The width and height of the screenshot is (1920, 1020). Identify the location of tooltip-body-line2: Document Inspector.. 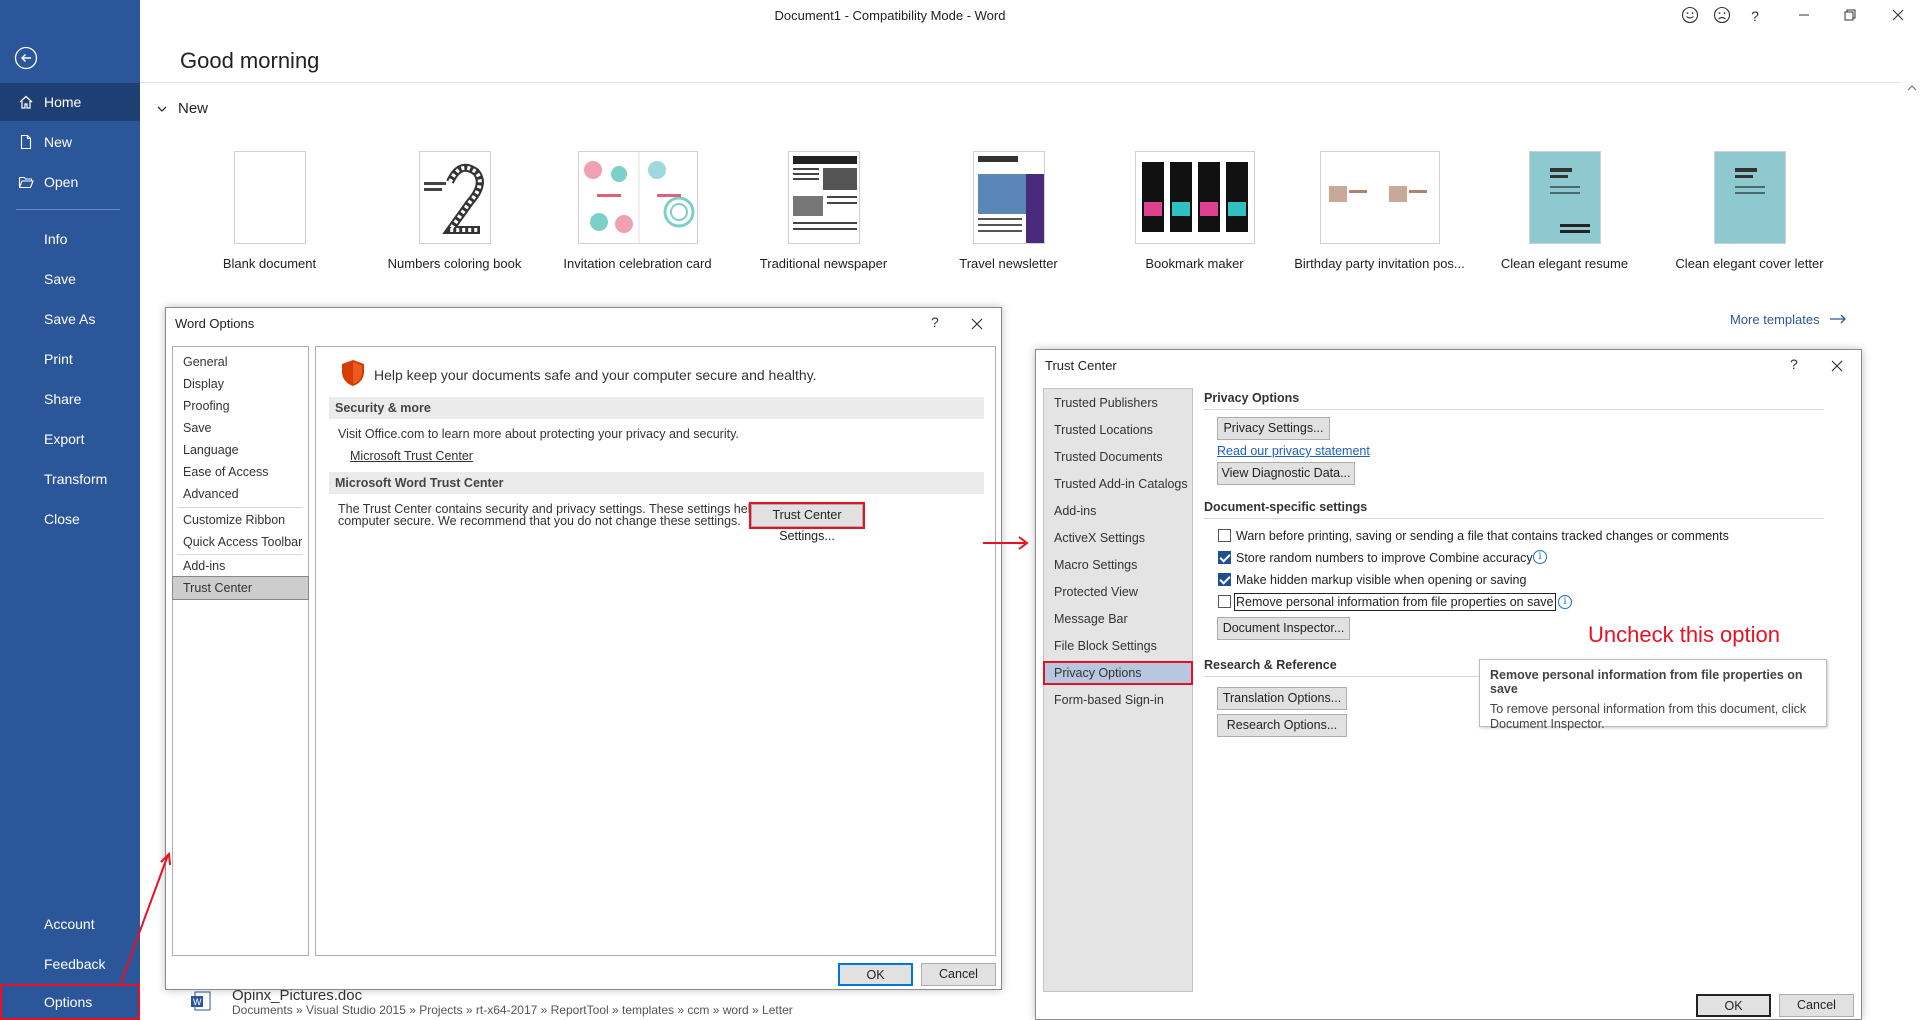
(1547, 724).